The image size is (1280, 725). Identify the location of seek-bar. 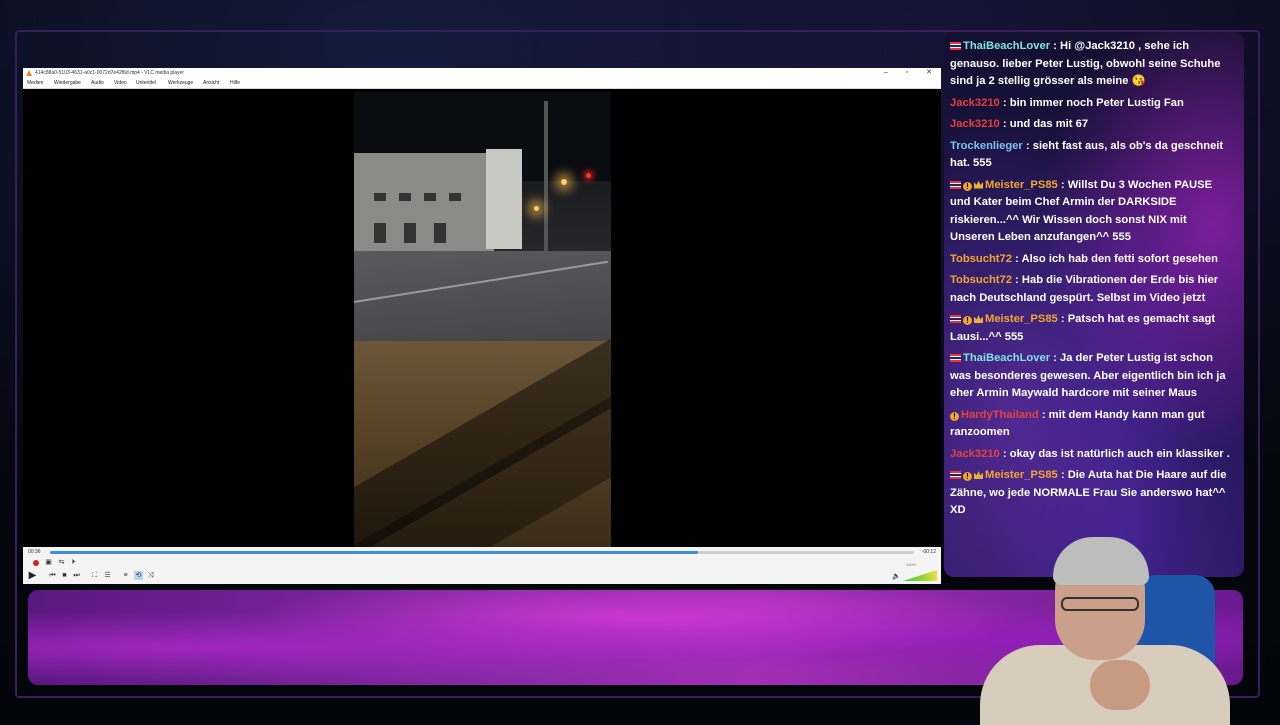
(482, 552).